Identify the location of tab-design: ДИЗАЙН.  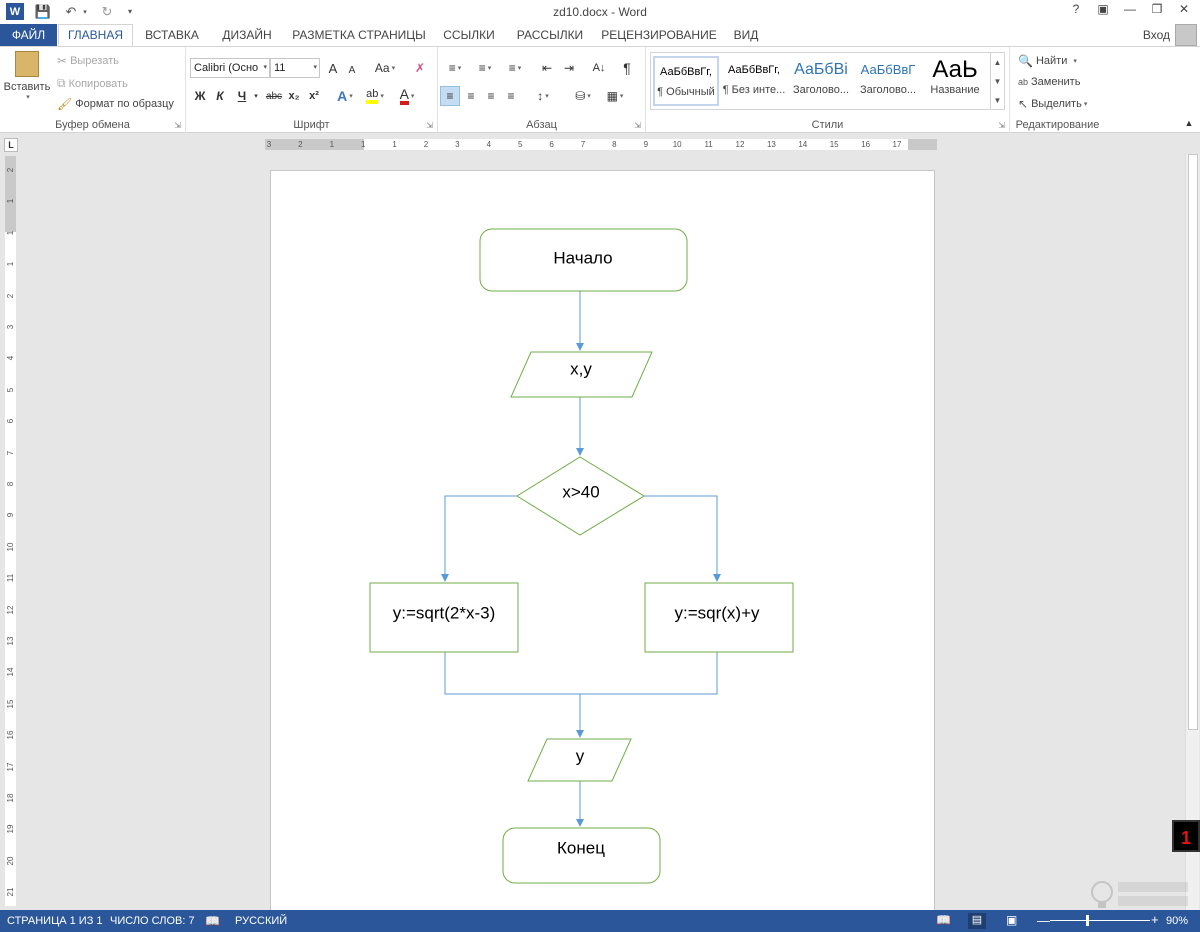
(247, 35).